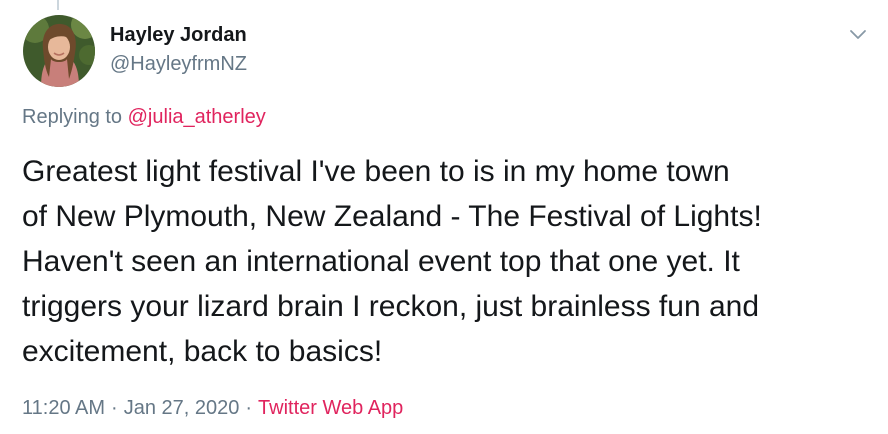  I want to click on reply-mention-link: @julia_atherley, so click(197, 117).